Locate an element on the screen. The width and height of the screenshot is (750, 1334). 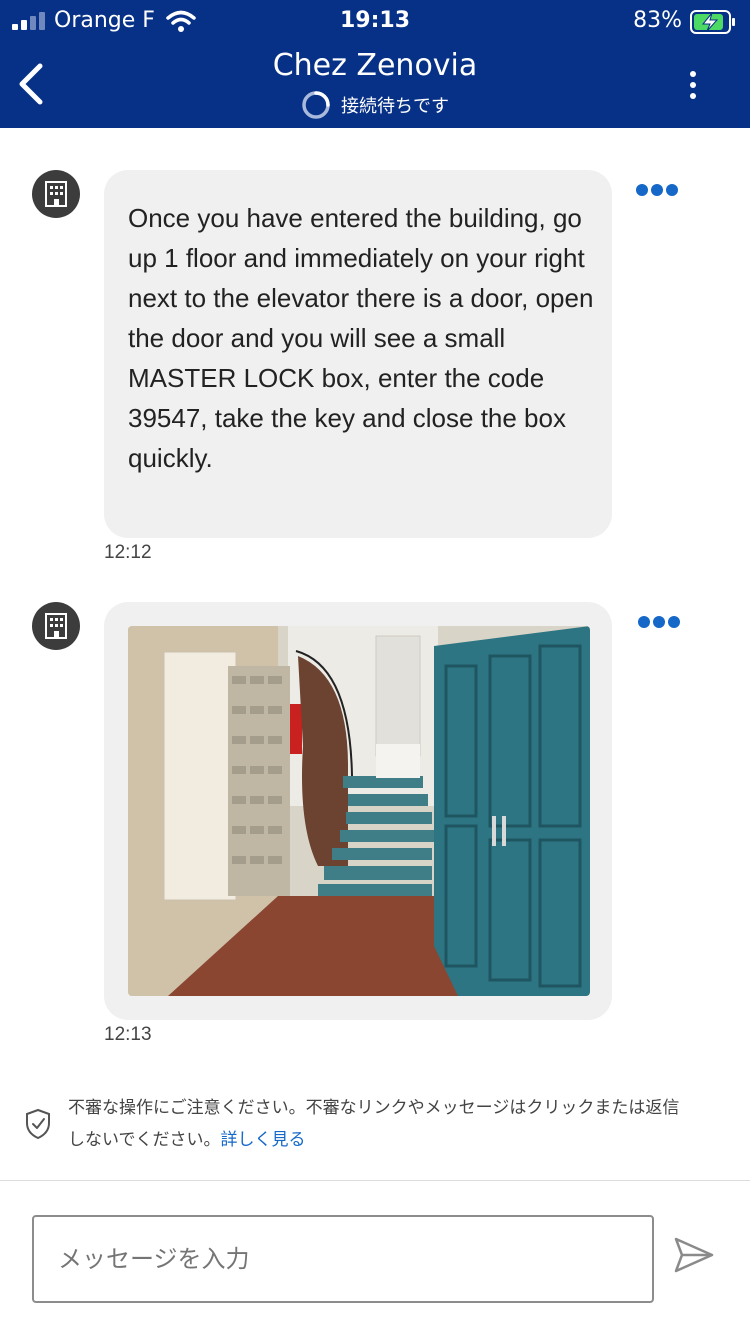
message-timestamp: 12:13 is located at coordinates (128, 1034).